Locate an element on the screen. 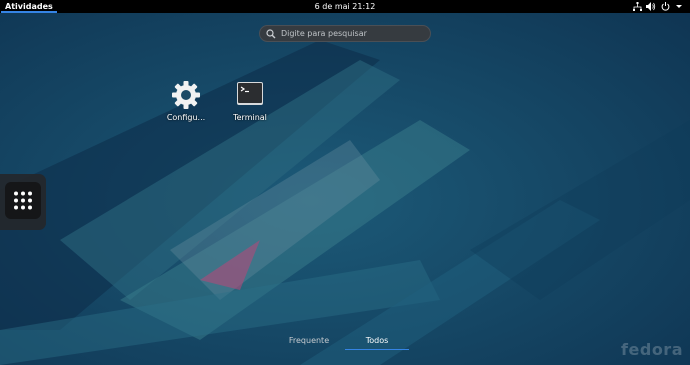 This screenshot has height=365, width=690. activities-button: Atividades is located at coordinates (29, 6).